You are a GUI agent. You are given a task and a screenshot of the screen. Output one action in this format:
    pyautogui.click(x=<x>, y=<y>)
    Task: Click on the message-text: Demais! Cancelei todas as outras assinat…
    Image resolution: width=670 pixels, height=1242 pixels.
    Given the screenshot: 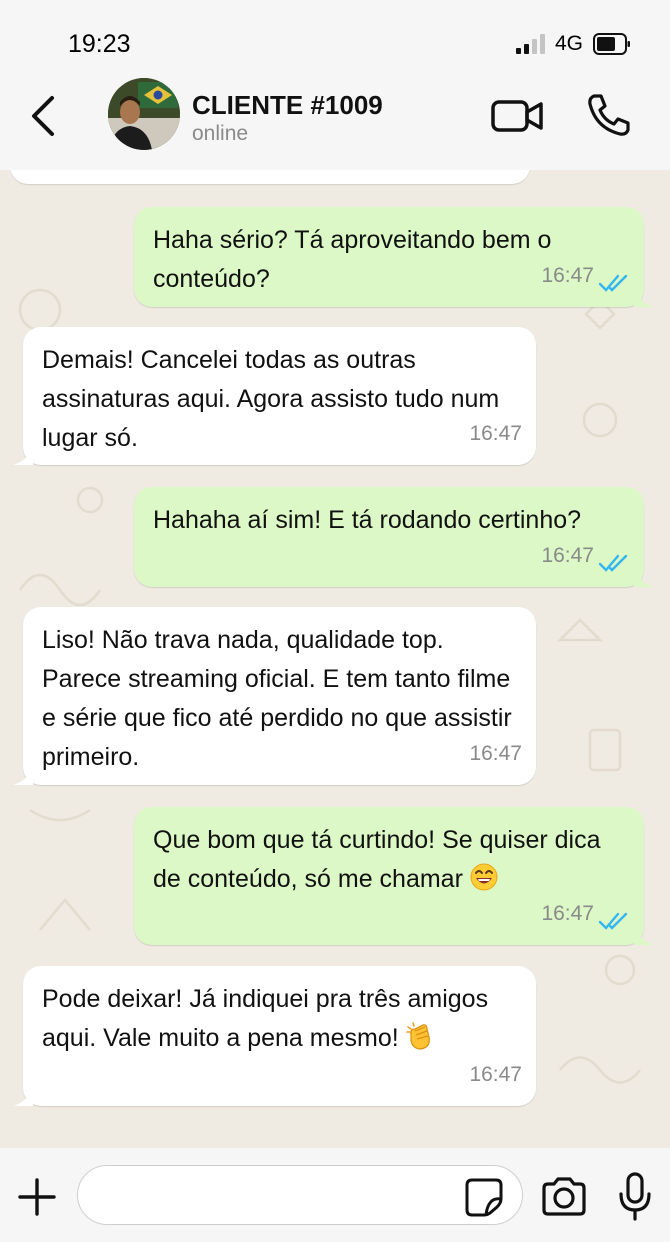 What is the action you would take?
    pyautogui.click(x=271, y=399)
    